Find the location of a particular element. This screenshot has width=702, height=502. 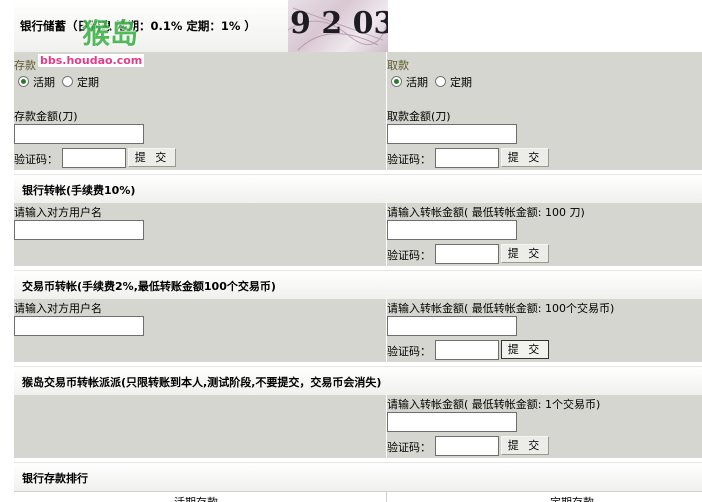

deposit-captcha-input is located at coordinates (94, 158).